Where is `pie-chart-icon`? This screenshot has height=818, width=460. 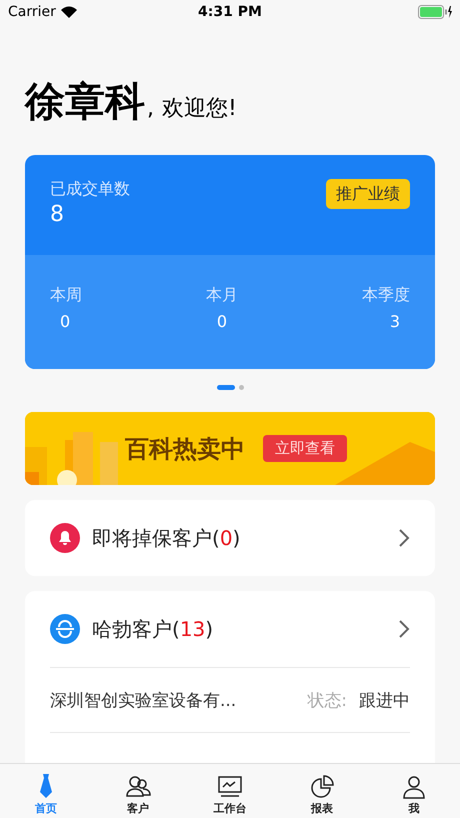
pie-chart-icon is located at coordinates (322, 787).